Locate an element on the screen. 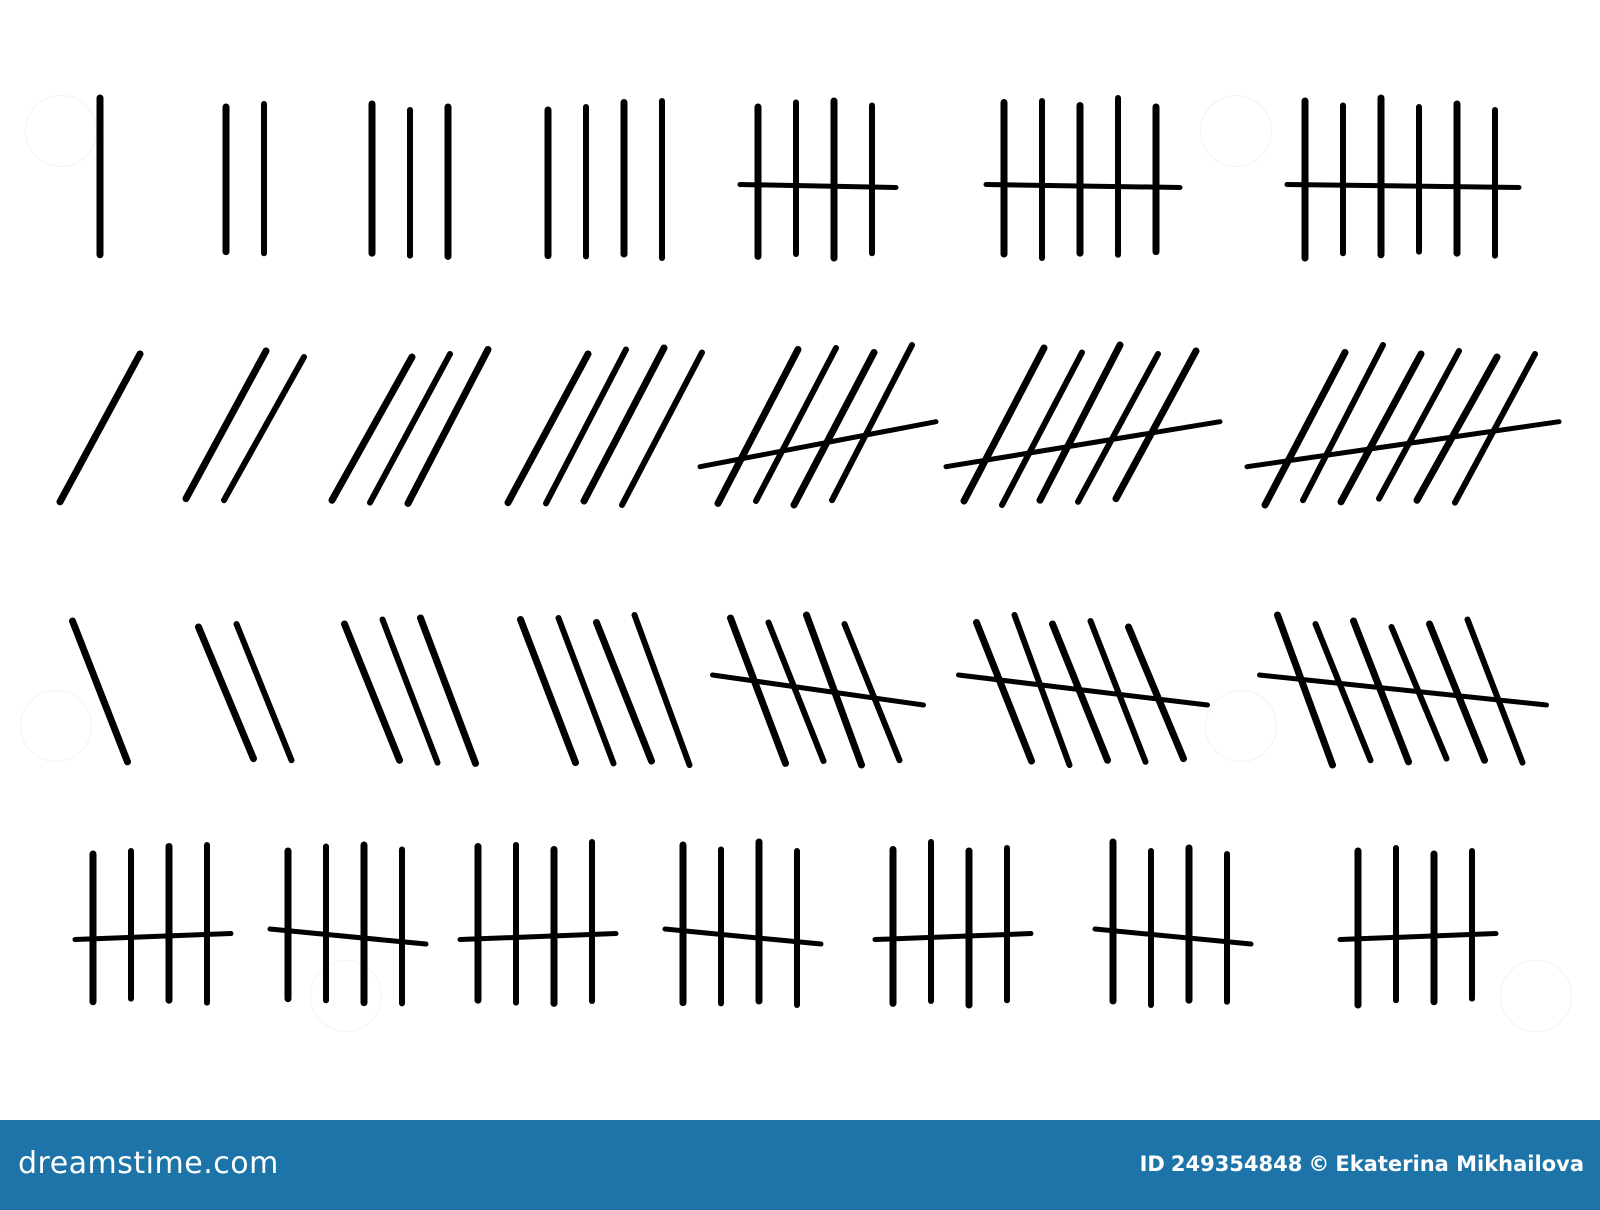 This screenshot has width=1600, height=1210. brand-logo-text: dreamstime.com is located at coordinates (148, 1163).